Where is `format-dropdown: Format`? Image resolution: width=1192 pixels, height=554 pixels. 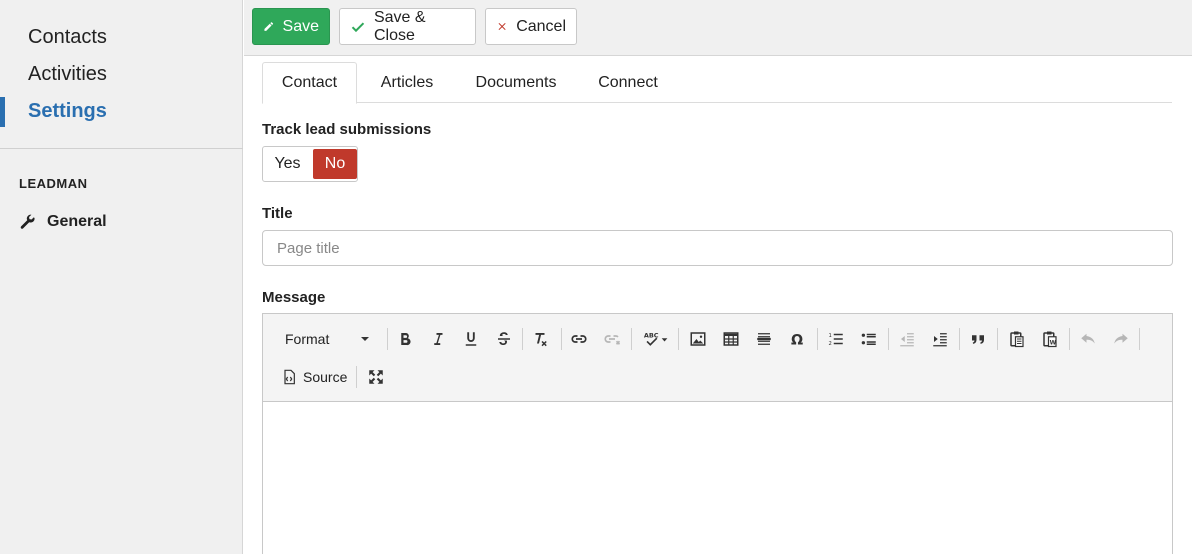 format-dropdown: Format is located at coordinates (327, 339).